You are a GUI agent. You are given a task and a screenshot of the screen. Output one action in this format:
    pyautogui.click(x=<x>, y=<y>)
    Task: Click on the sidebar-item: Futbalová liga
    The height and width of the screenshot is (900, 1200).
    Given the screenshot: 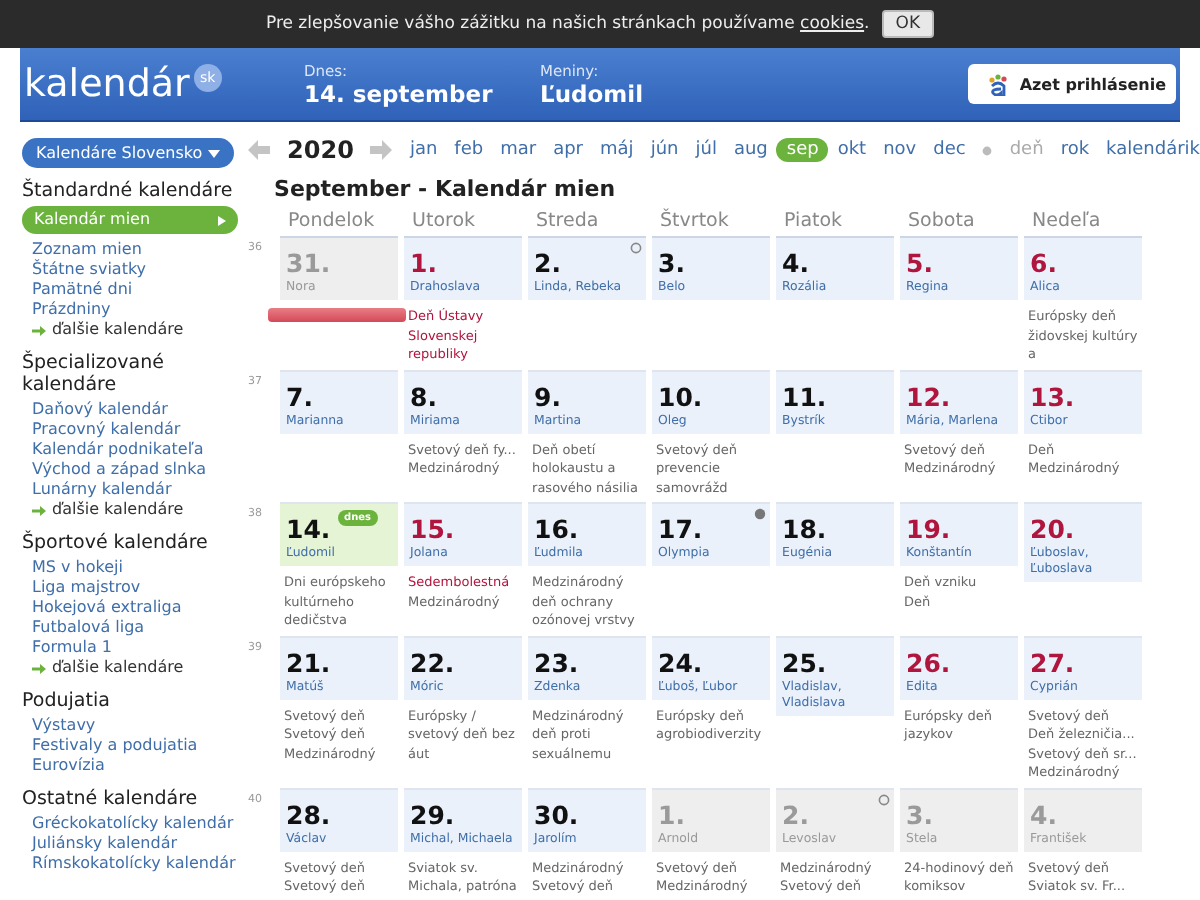 What is the action you would take?
    pyautogui.click(x=131, y=628)
    